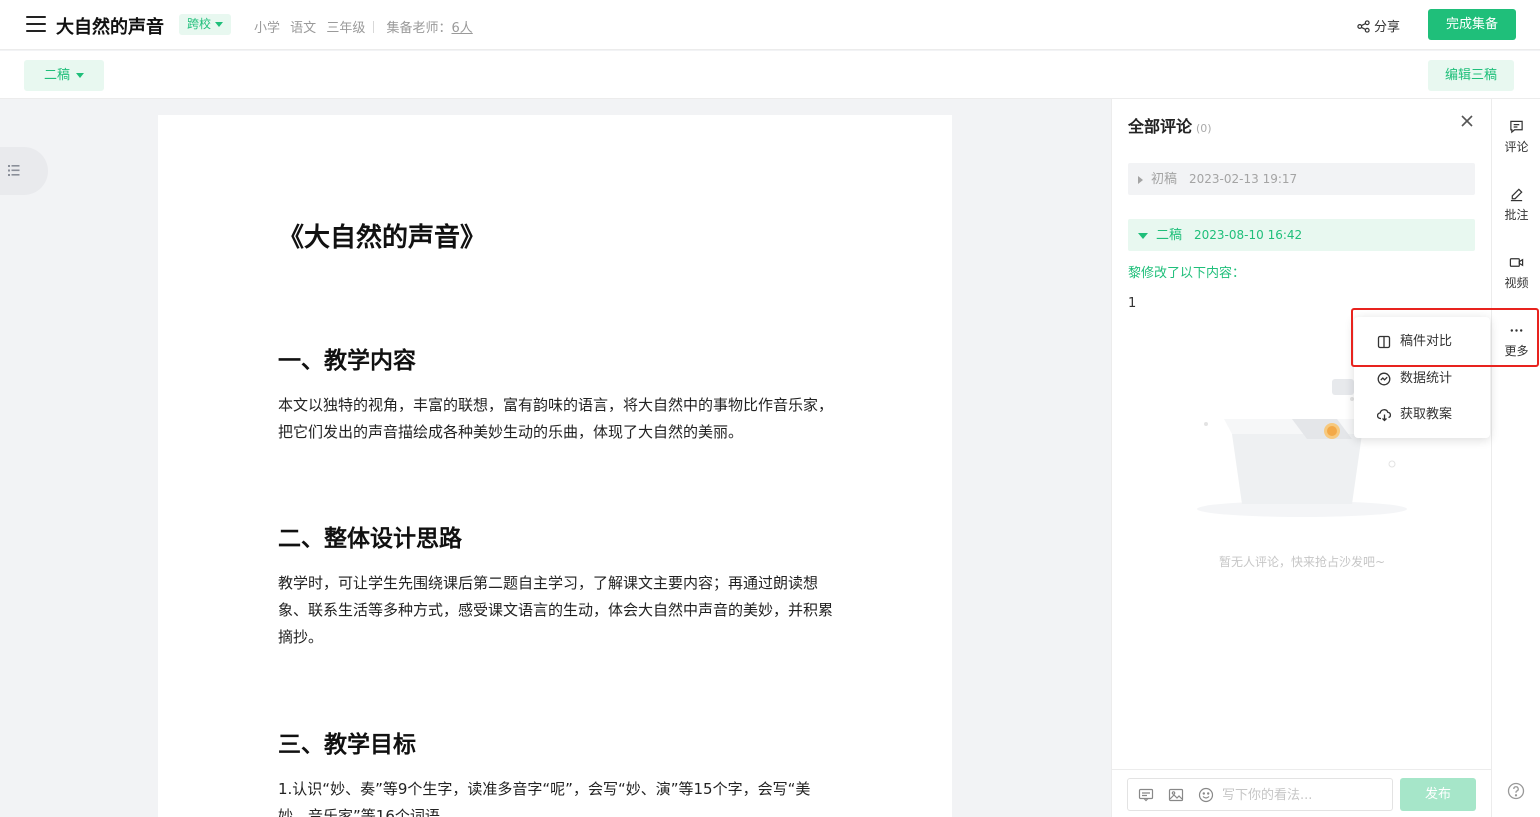  What do you see at coordinates (1387, 27) in the screenshot?
I see `share-label: 分享` at bounding box center [1387, 27].